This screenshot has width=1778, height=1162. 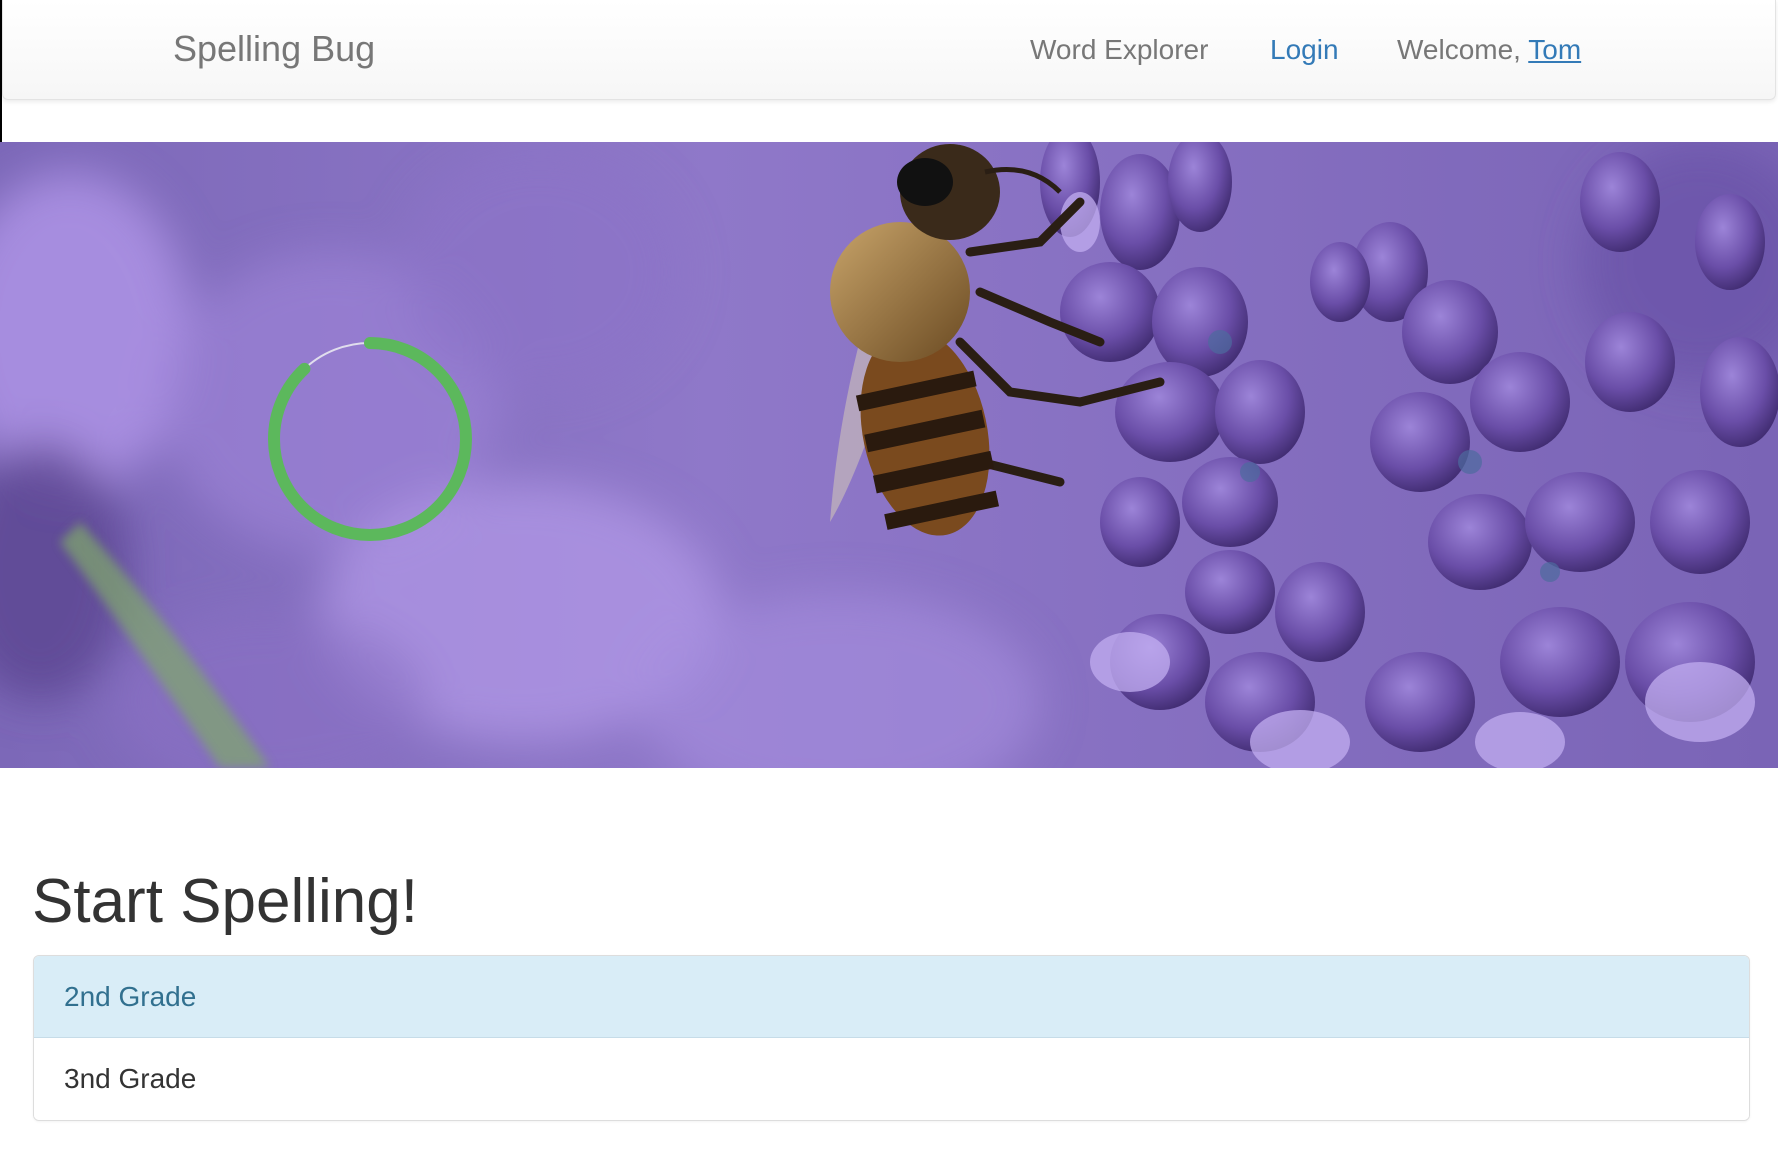 I want to click on welcome-prefix: Welcome,, so click(x=1463, y=49).